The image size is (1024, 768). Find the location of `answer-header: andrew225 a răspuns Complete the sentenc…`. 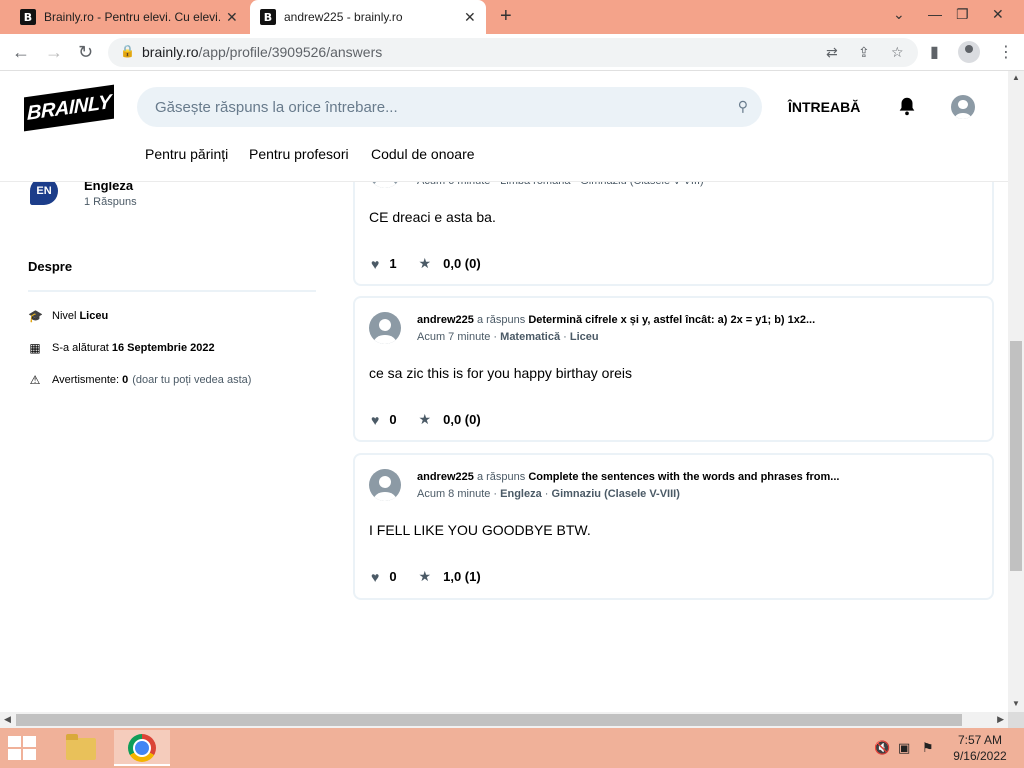

answer-header: andrew225 a răspuns Complete the sentenc… is located at coordinates (628, 477).